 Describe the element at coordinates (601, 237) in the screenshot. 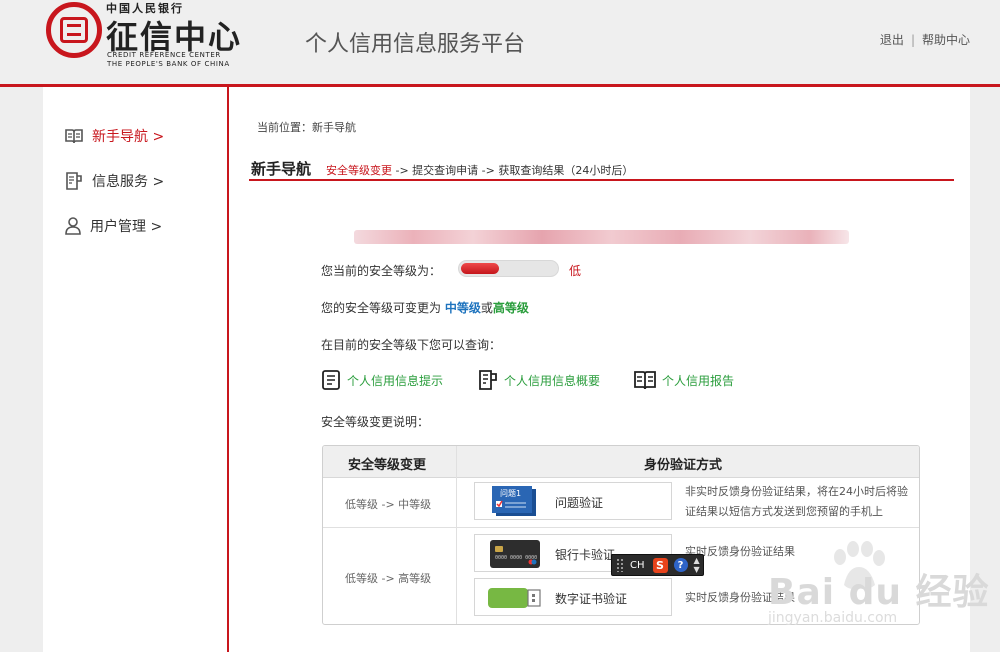

I see `blurred-notice` at that location.